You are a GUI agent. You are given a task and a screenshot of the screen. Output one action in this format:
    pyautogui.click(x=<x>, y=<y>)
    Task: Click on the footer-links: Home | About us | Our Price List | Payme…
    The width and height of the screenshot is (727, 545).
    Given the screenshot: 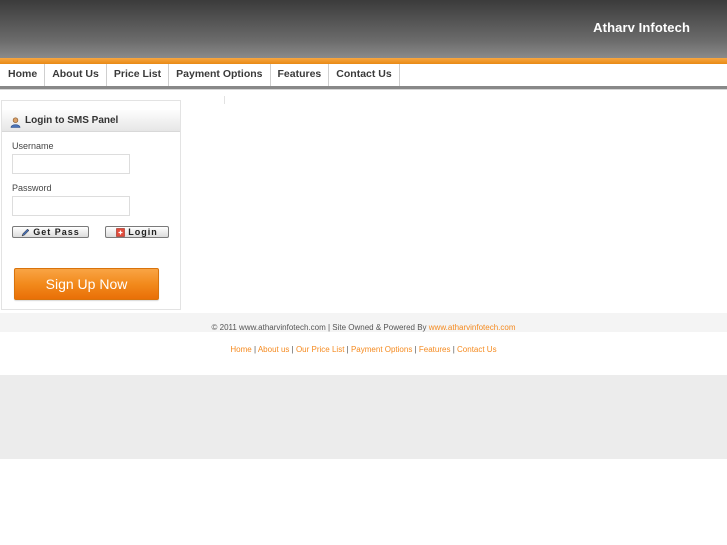 What is the action you would take?
    pyautogui.click(x=363, y=349)
    